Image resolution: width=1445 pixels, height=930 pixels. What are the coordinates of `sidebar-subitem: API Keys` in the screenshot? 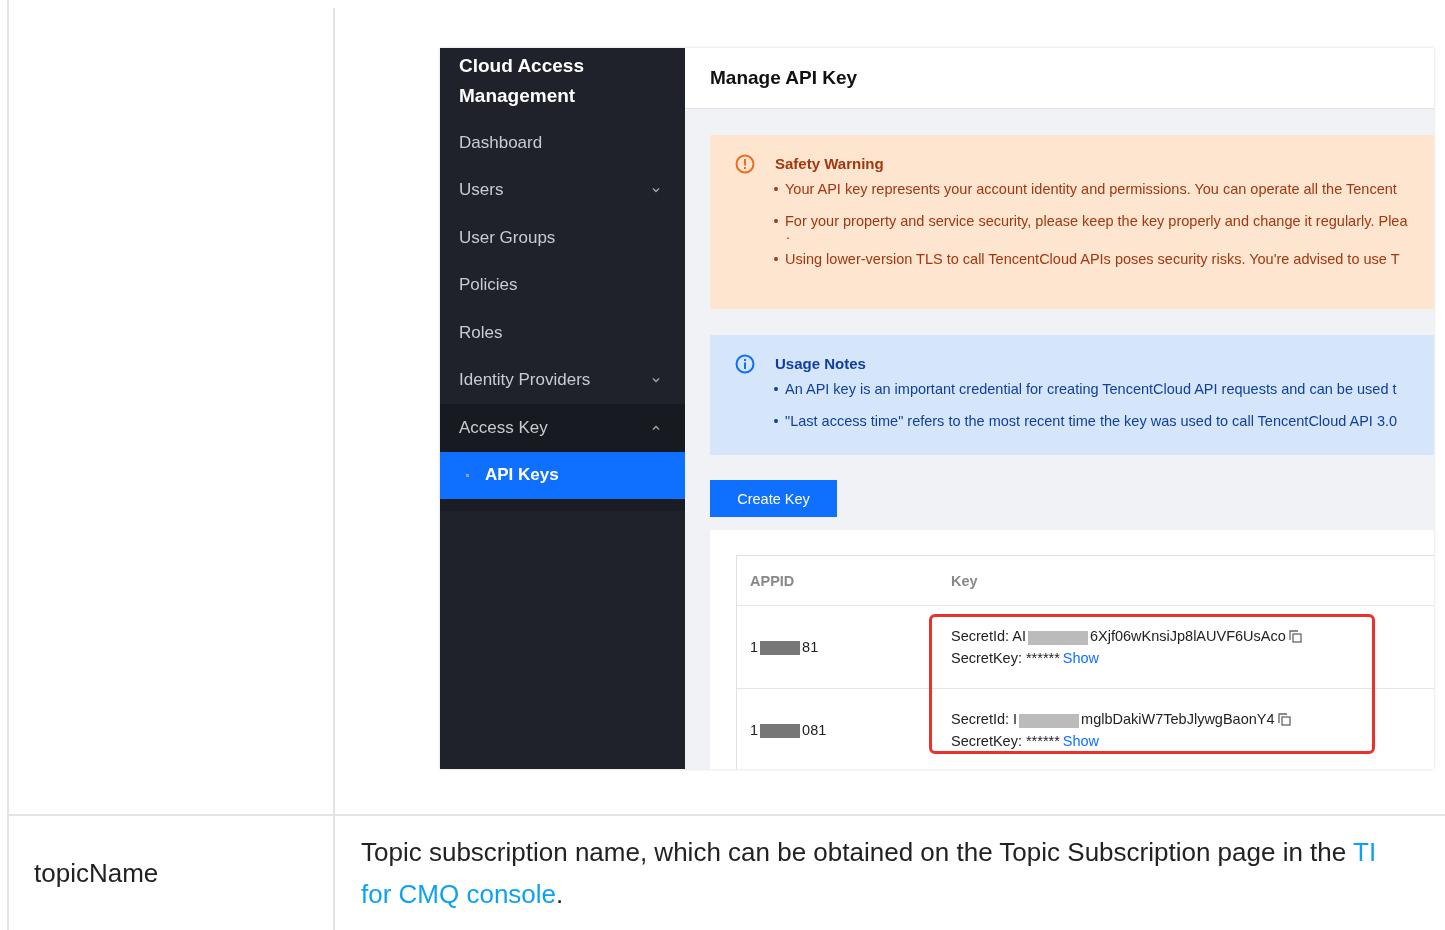 It's located at (562, 475).